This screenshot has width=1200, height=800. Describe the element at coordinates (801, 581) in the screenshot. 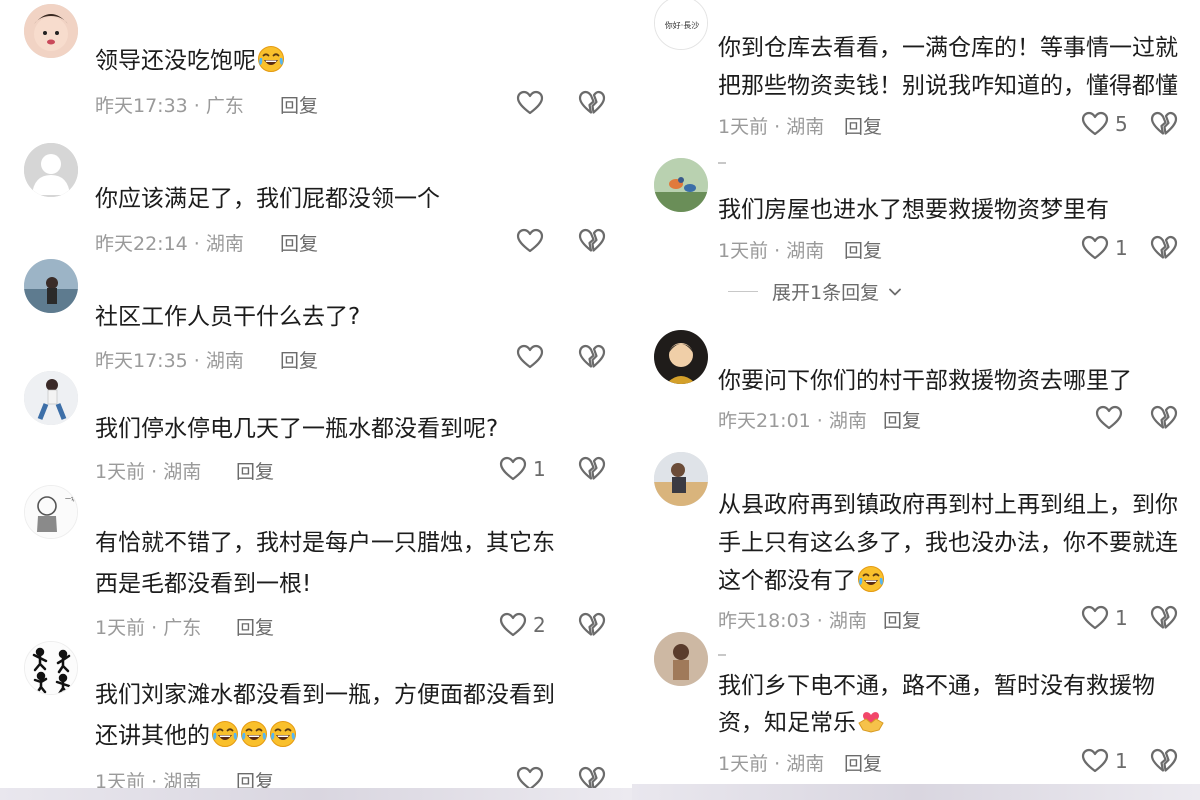

I see `comment-text-line-3: 这个都没有了` at that location.